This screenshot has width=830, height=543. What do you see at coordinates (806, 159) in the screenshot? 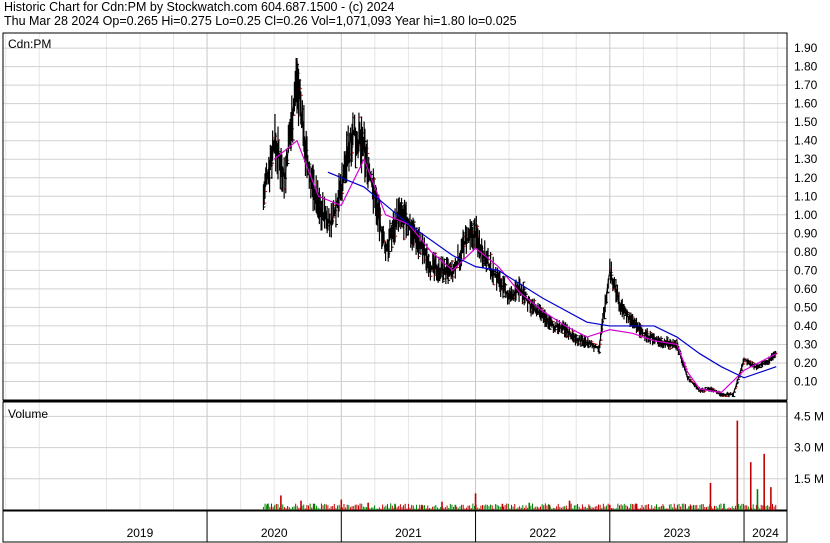
I see `price-tick-label: 1.30` at bounding box center [806, 159].